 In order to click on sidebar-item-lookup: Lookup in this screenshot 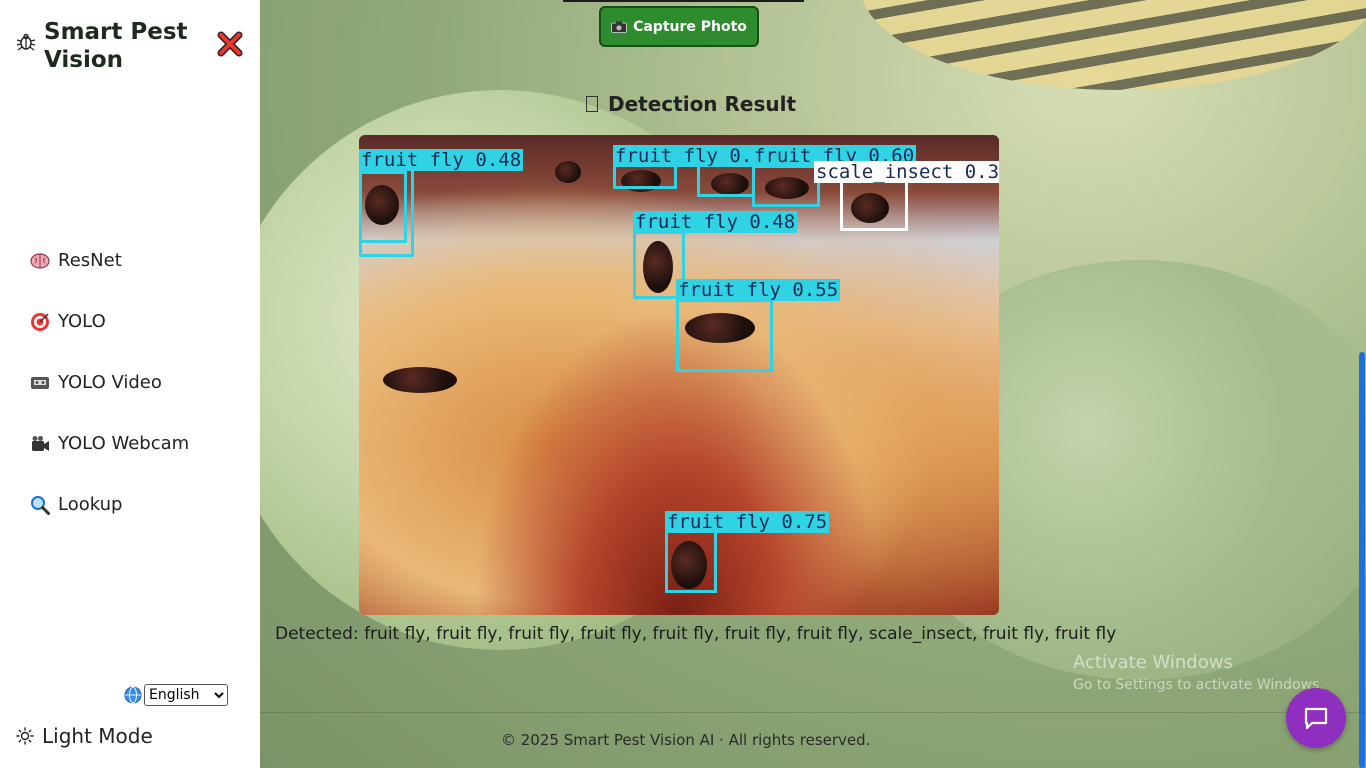, I will do `click(109, 504)`.